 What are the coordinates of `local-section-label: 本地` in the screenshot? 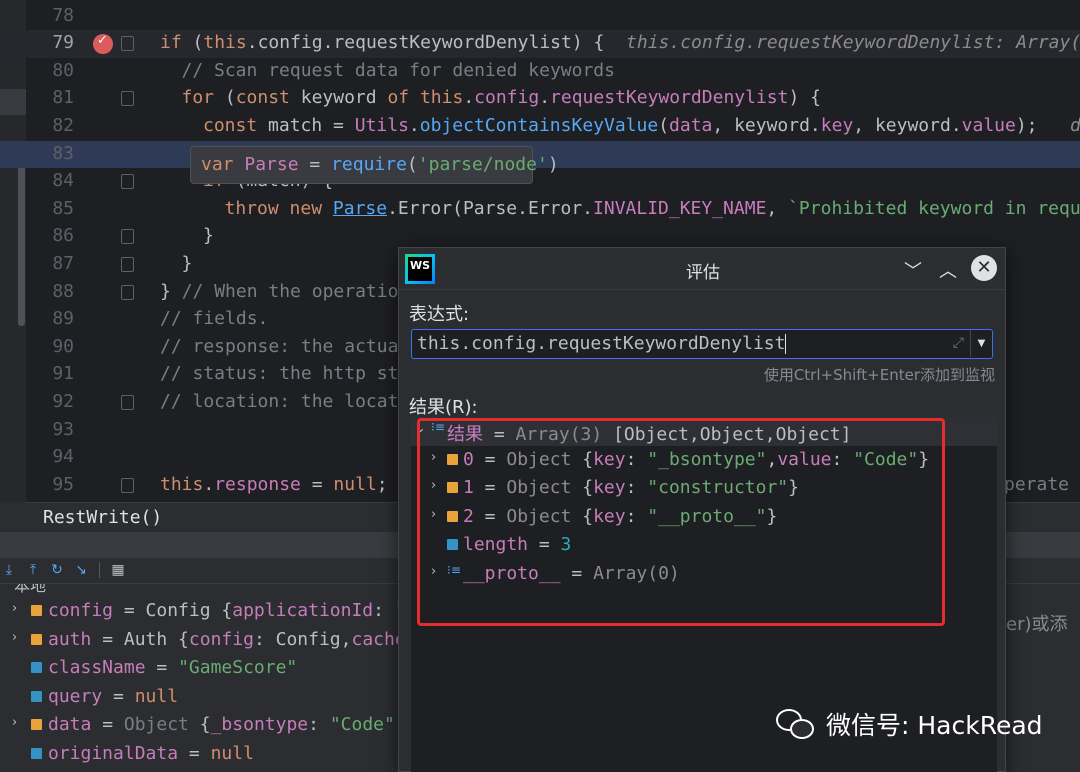 It's located at (30, 590).